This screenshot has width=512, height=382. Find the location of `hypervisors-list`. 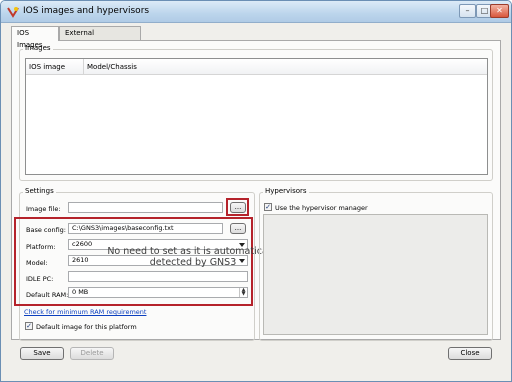

hypervisors-list is located at coordinates (375, 274).